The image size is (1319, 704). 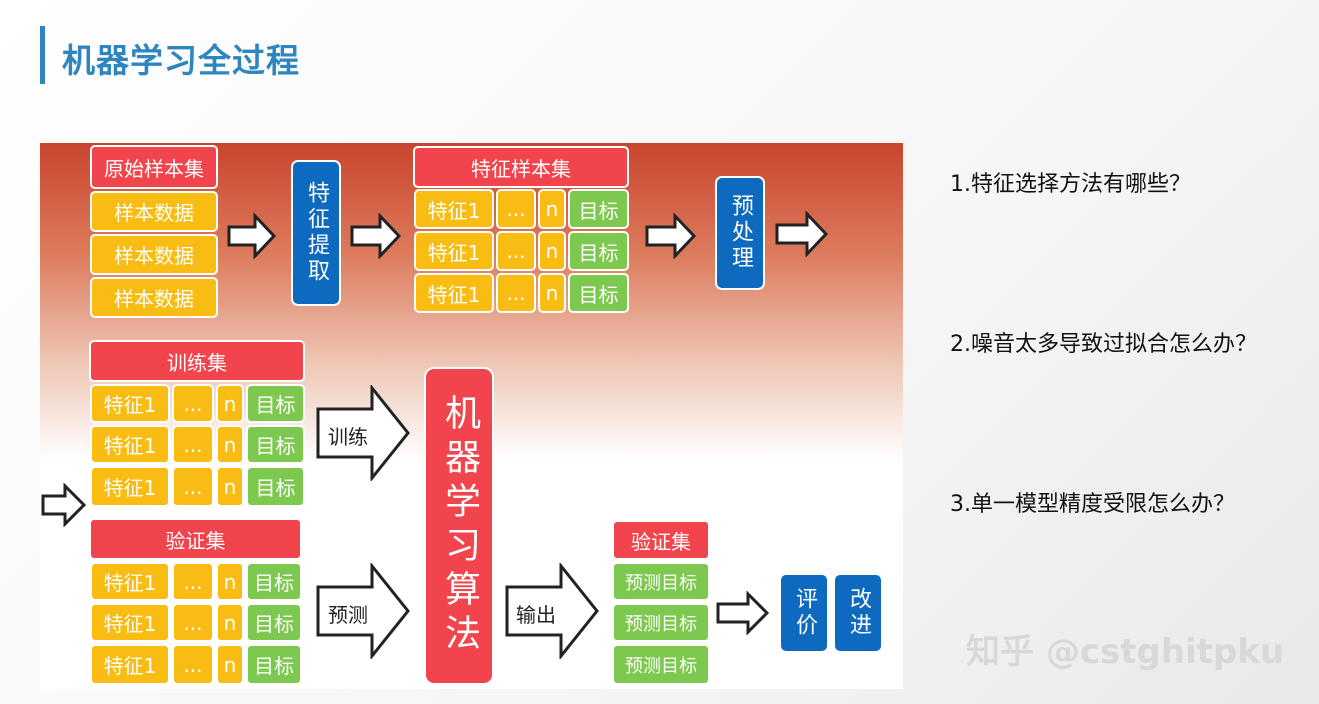 I want to click on feature-extraction-box: 特征提取, so click(x=316, y=233).